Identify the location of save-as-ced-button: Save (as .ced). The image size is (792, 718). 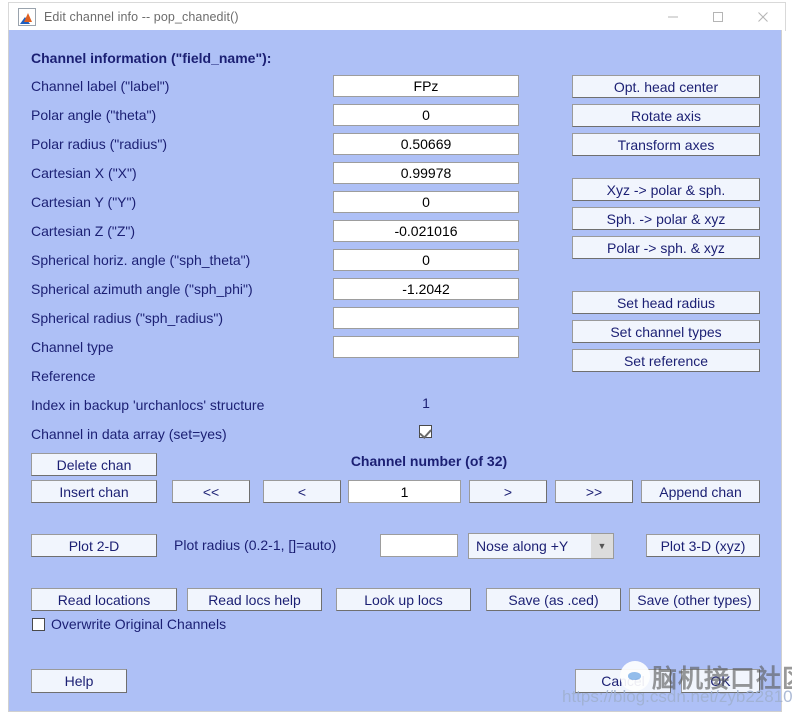
(553, 599).